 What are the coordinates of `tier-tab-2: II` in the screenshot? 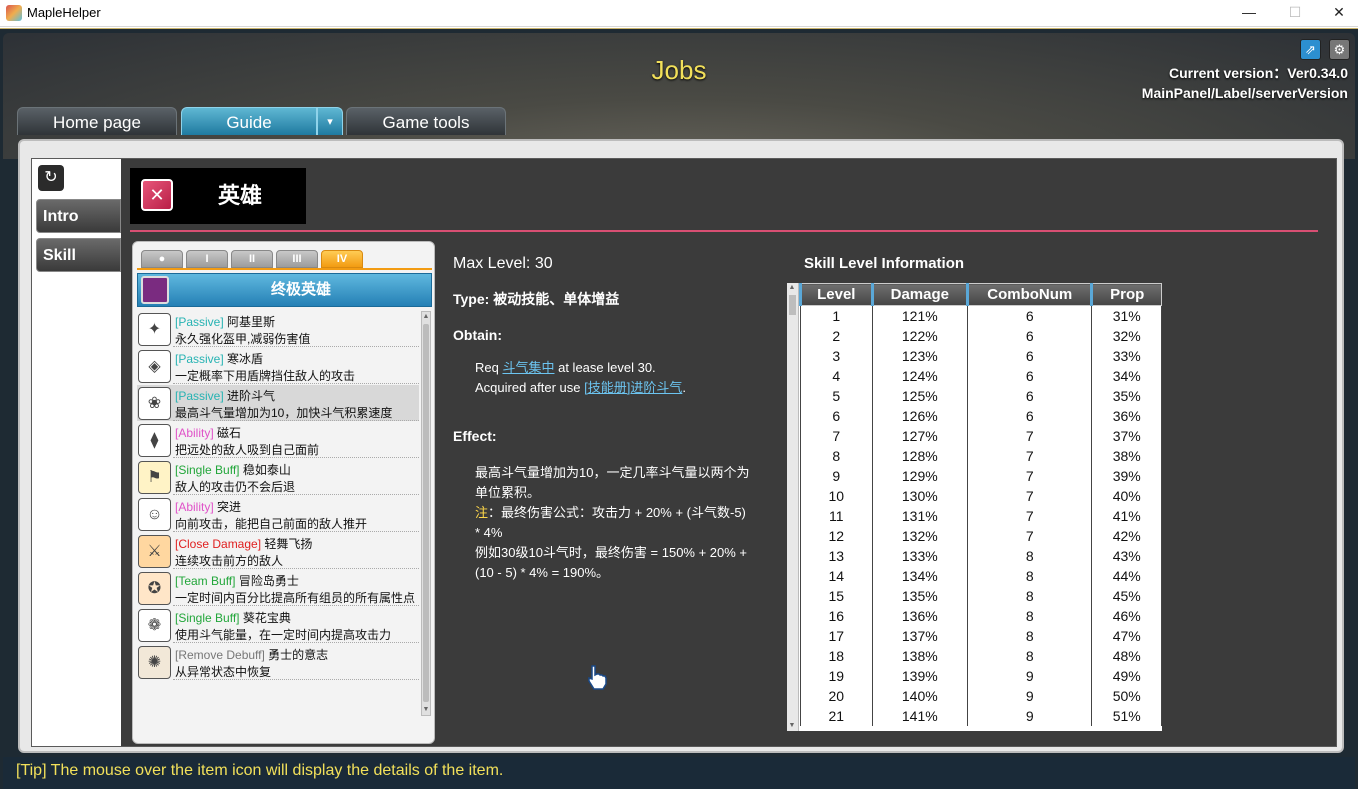 It's located at (252, 259).